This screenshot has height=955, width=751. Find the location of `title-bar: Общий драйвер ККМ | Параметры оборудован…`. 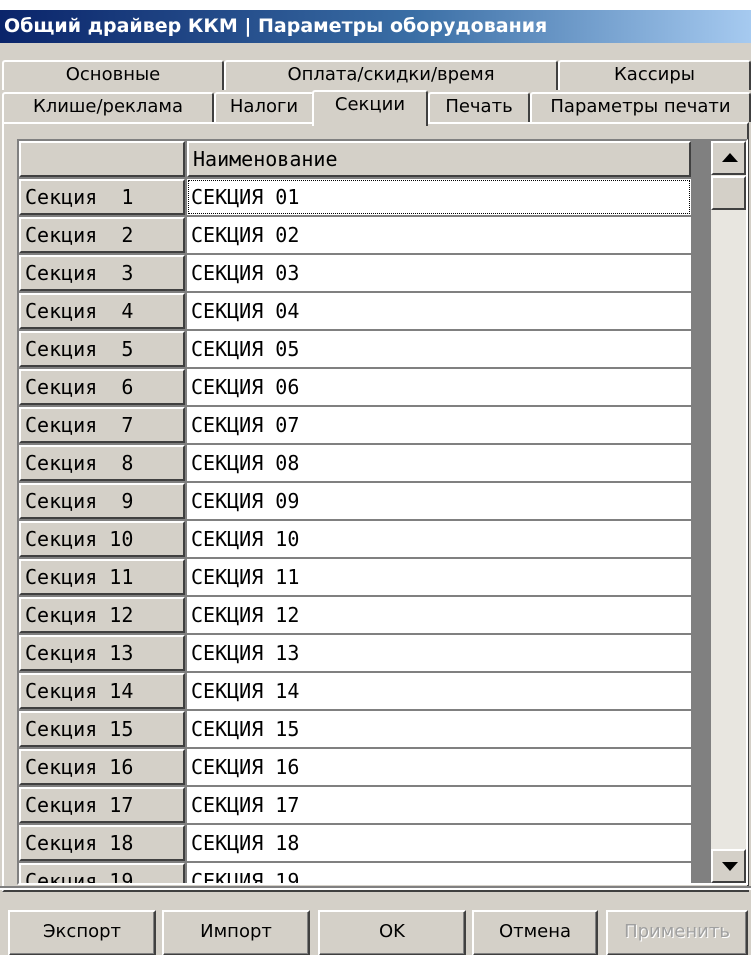

title-bar: Общий драйвер ККМ | Параметры оборудован… is located at coordinates (375, 26).